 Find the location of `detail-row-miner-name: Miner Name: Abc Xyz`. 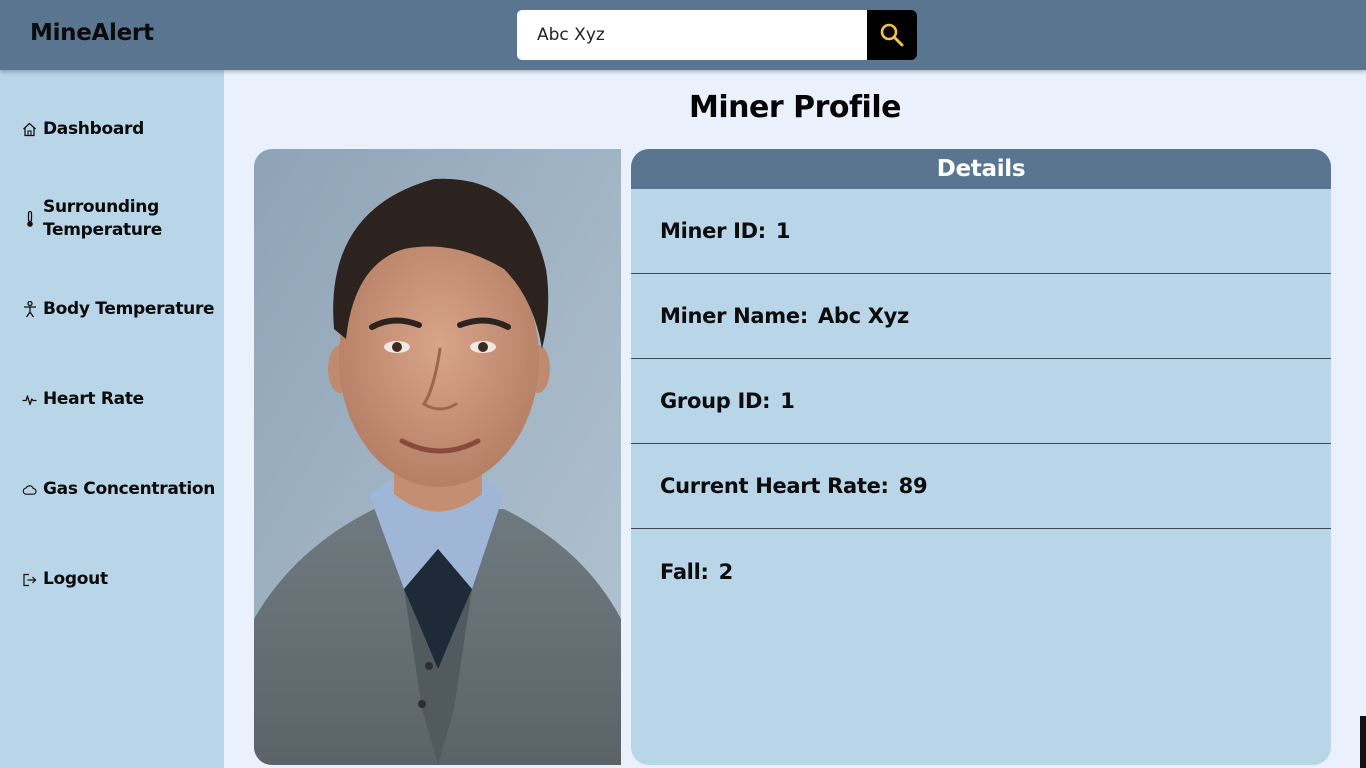

detail-row-miner-name: Miner Name: Abc Xyz is located at coordinates (981, 316).